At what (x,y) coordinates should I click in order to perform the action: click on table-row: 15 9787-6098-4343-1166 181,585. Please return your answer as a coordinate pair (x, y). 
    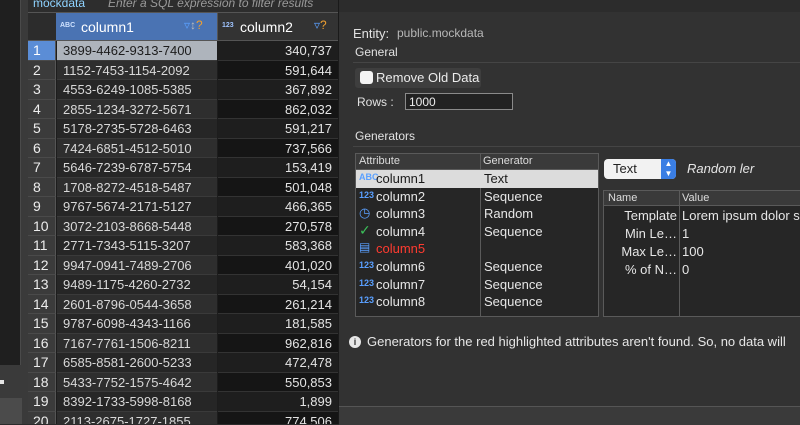
    Looking at the image, I should click on (183, 324).